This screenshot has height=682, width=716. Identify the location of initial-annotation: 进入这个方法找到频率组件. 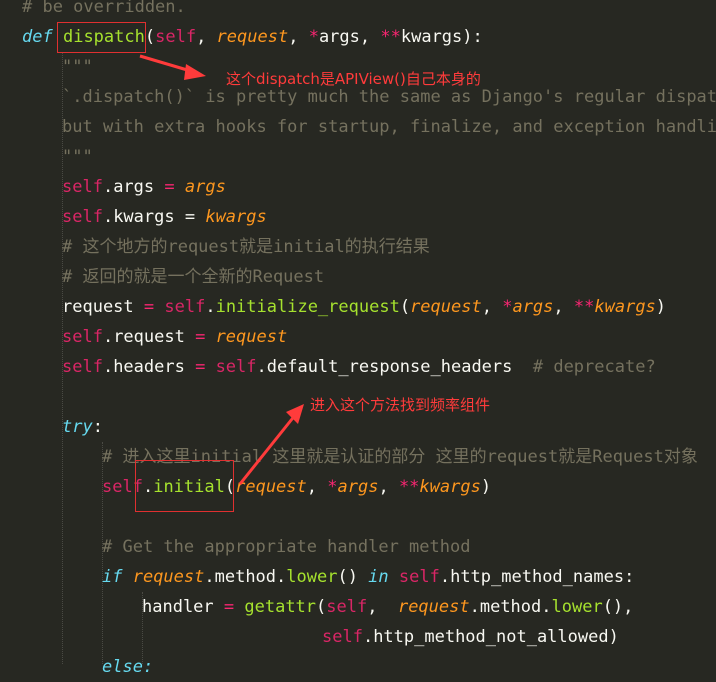
(400, 405).